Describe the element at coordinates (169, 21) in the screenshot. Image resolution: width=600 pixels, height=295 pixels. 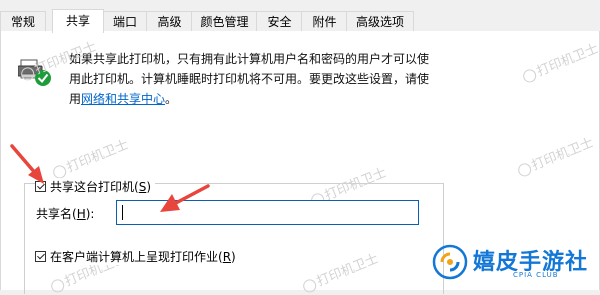
I see `tab-advanced: 高级` at that location.